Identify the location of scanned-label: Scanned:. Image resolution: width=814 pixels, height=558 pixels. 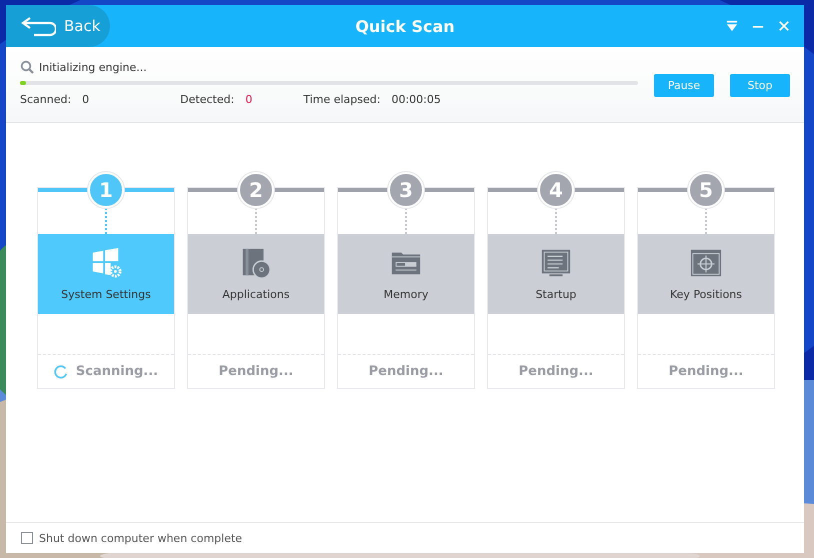
(46, 99).